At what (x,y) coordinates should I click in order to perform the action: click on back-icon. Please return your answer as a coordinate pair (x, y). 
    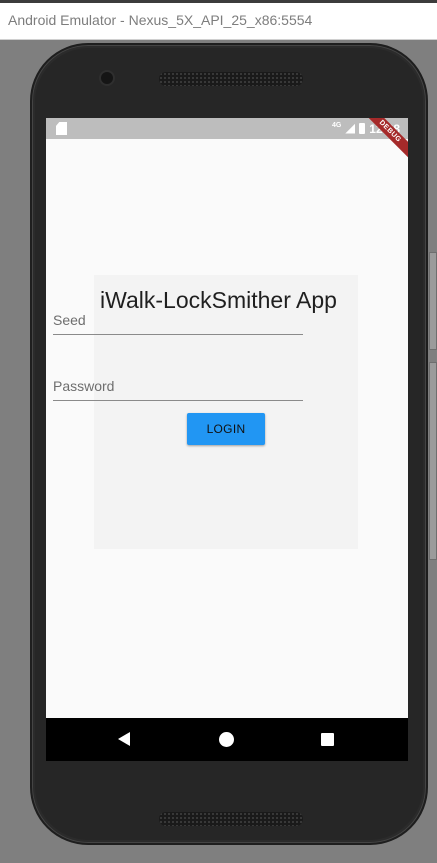
    Looking at the image, I should click on (124, 739).